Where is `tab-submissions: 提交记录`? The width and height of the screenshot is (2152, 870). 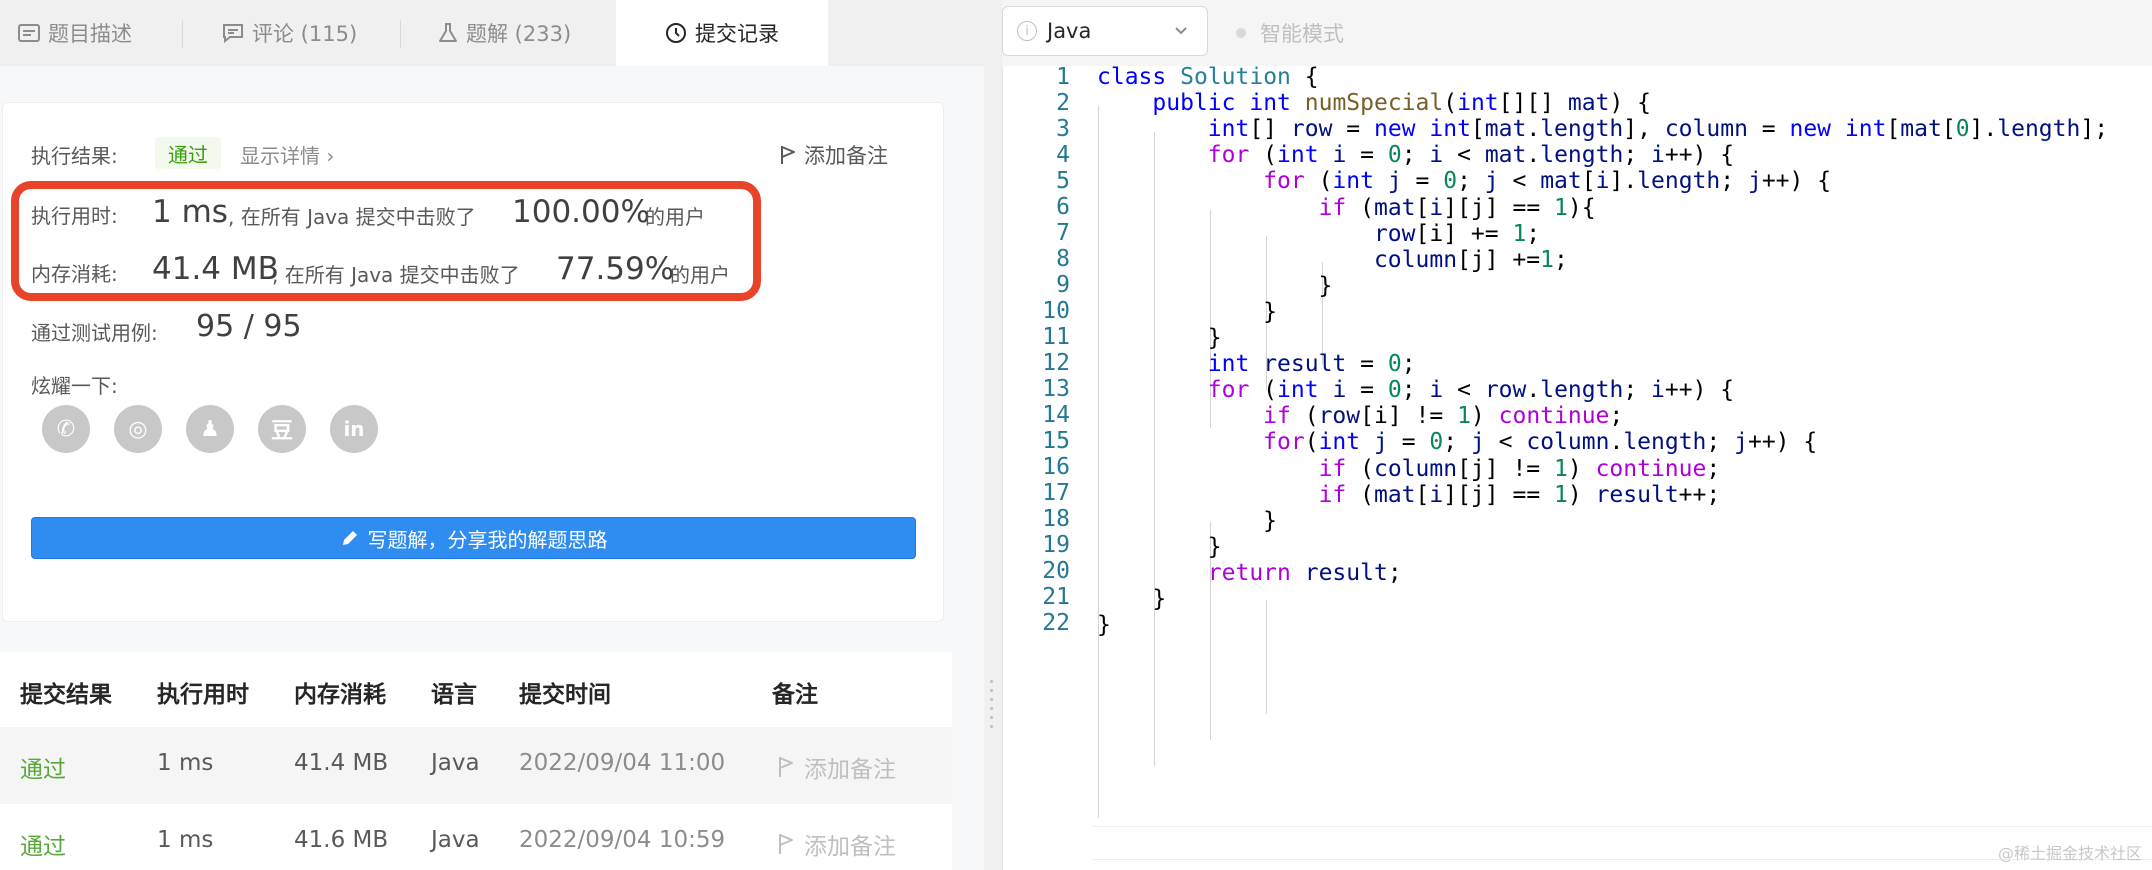 tab-submissions: 提交记录 is located at coordinates (722, 33).